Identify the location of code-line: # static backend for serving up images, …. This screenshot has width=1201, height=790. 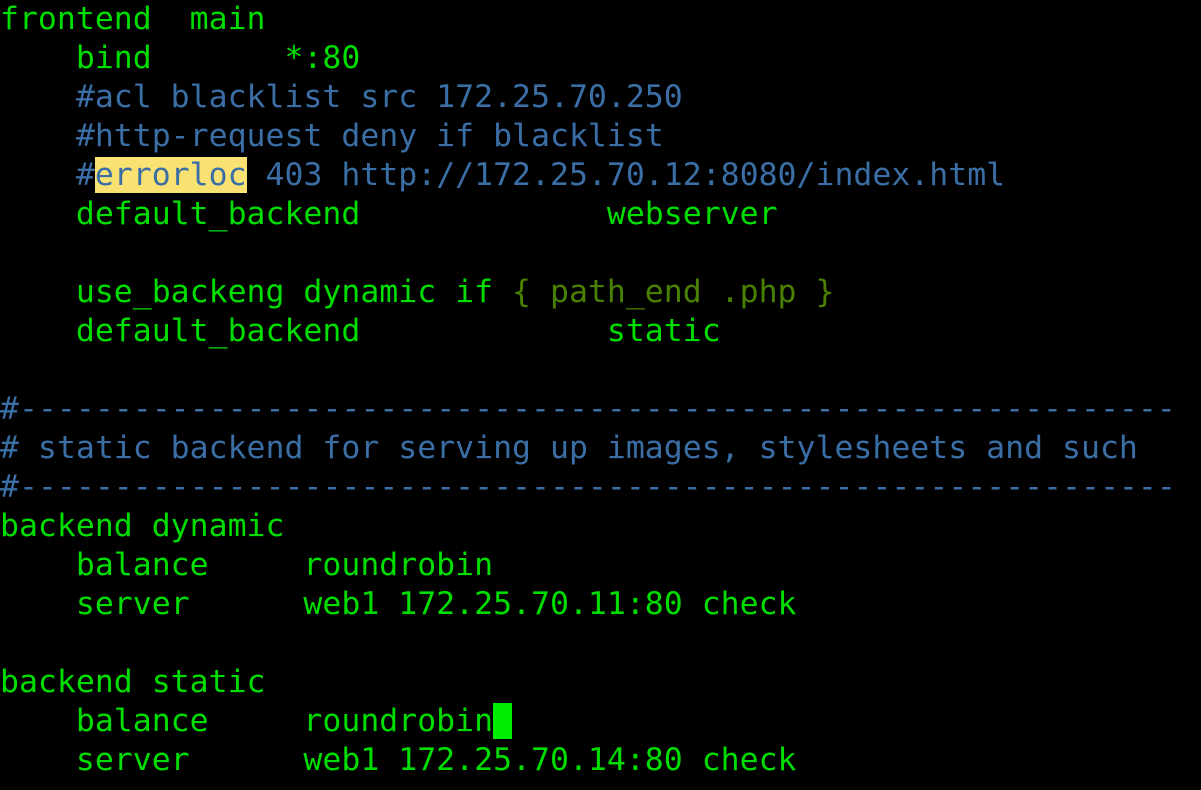
(600, 448).